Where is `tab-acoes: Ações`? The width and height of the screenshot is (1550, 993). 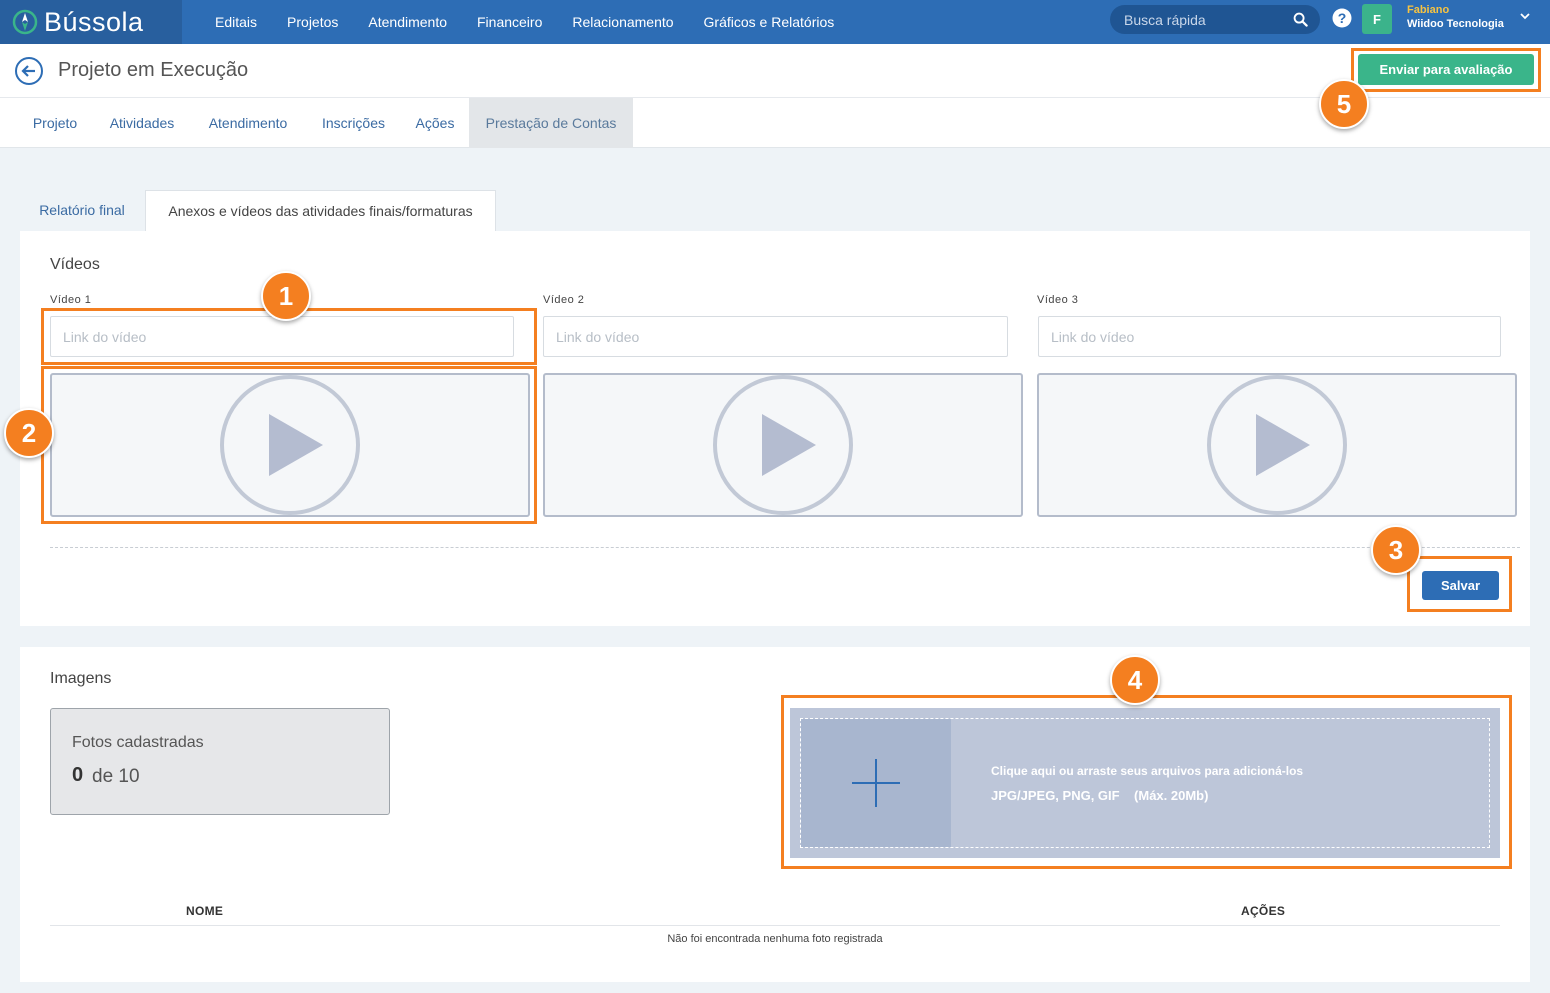
tab-acoes: Ações is located at coordinates (435, 123).